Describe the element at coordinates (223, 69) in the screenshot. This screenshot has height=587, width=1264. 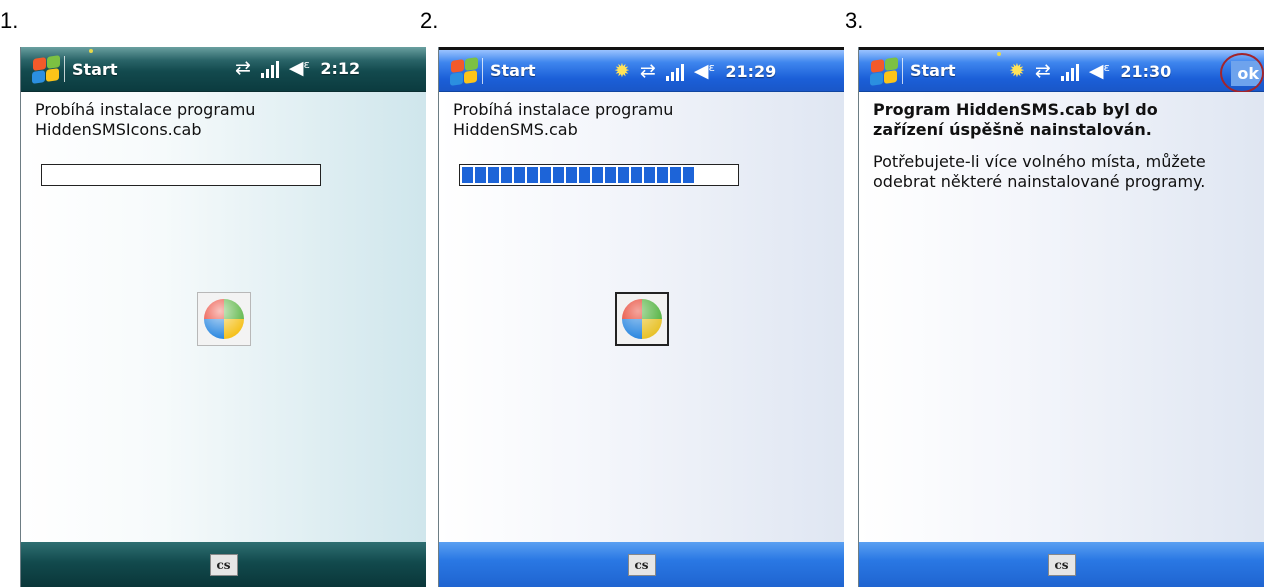
I see `title-bar: Start ⇄ ◀ᵋ 2:12` at that location.